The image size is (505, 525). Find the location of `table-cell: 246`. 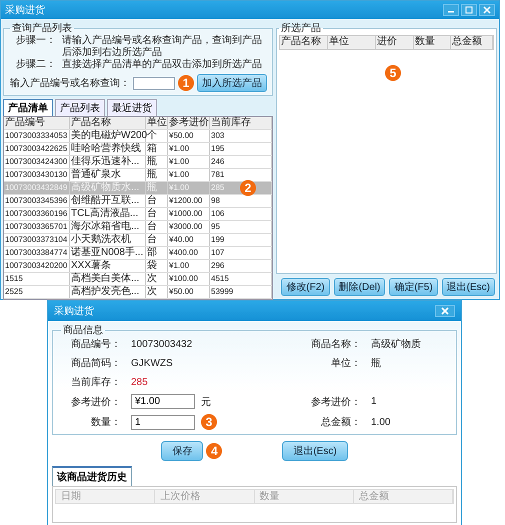

table-cell: 246 is located at coordinates (241, 162).